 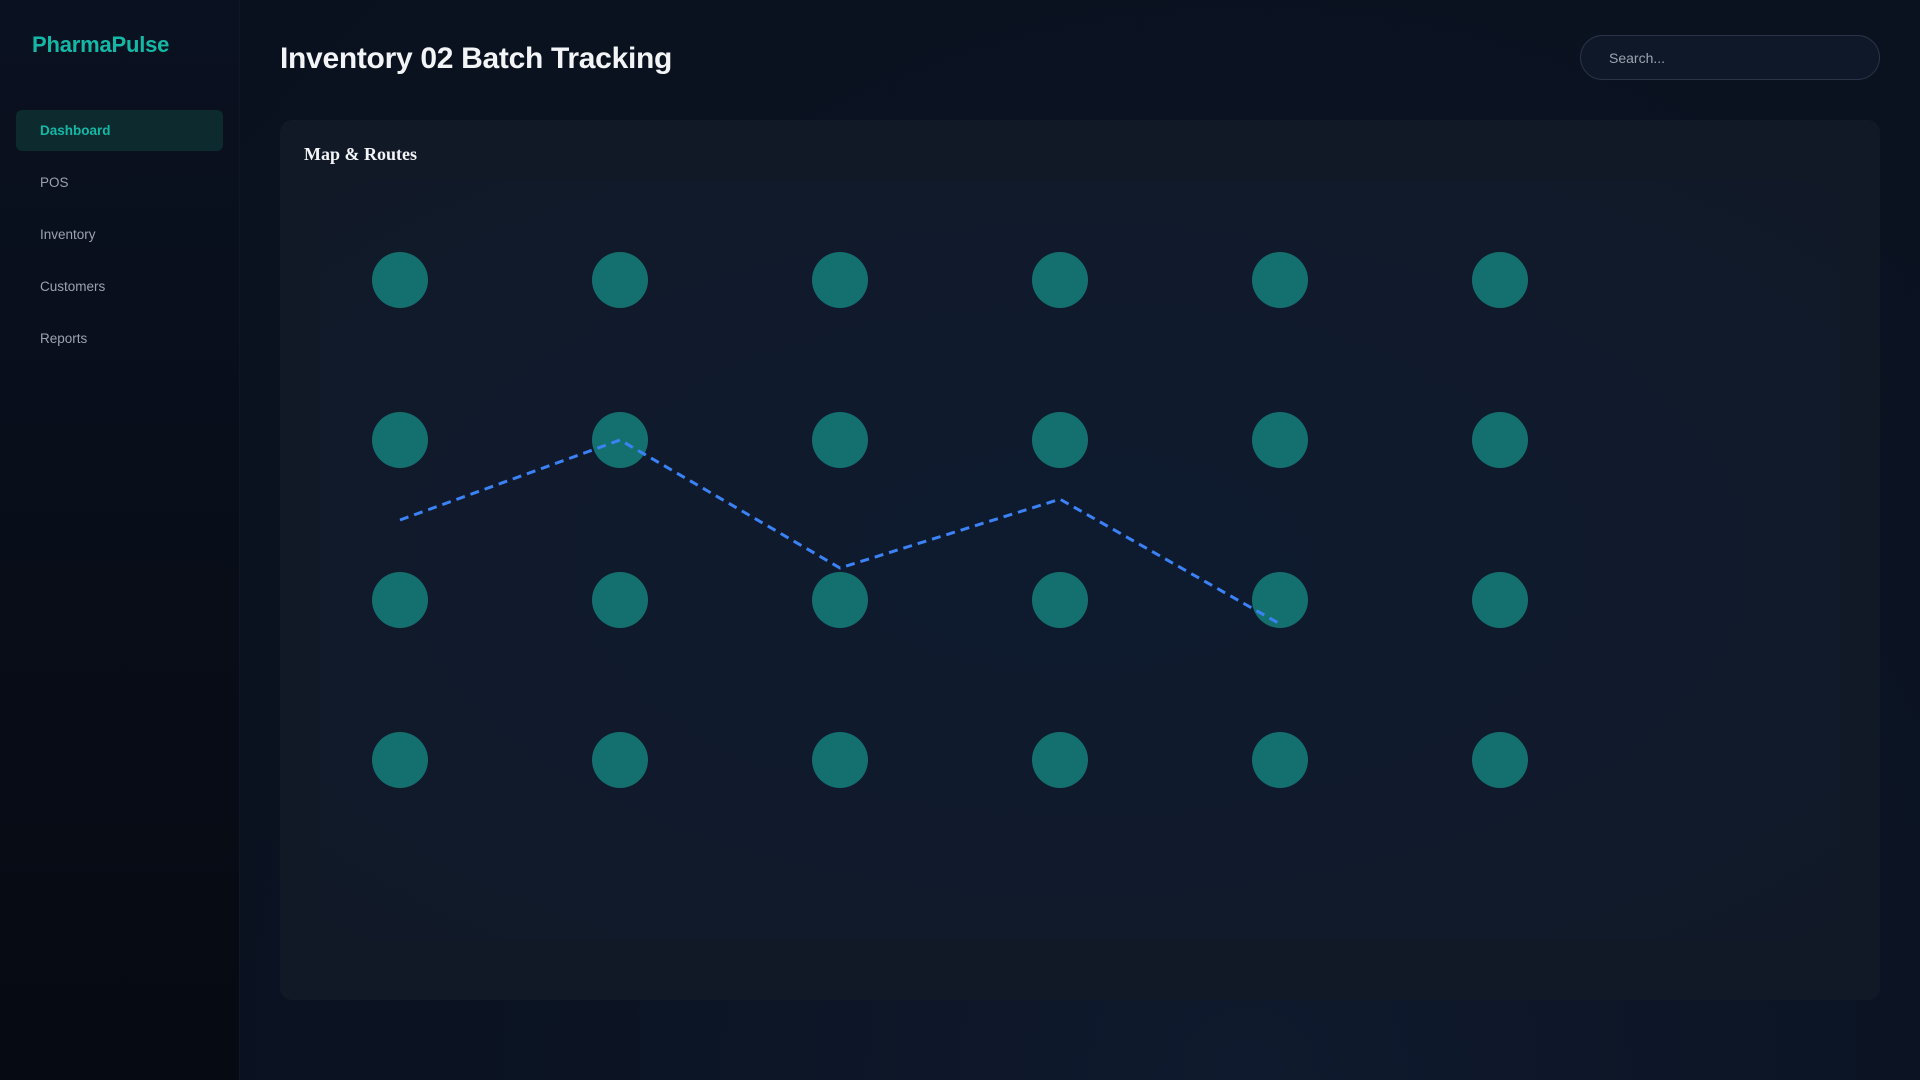 What do you see at coordinates (119, 45) in the screenshot?
I see `brand-logo: PharmaPulse` at bounding box center [119, 45].